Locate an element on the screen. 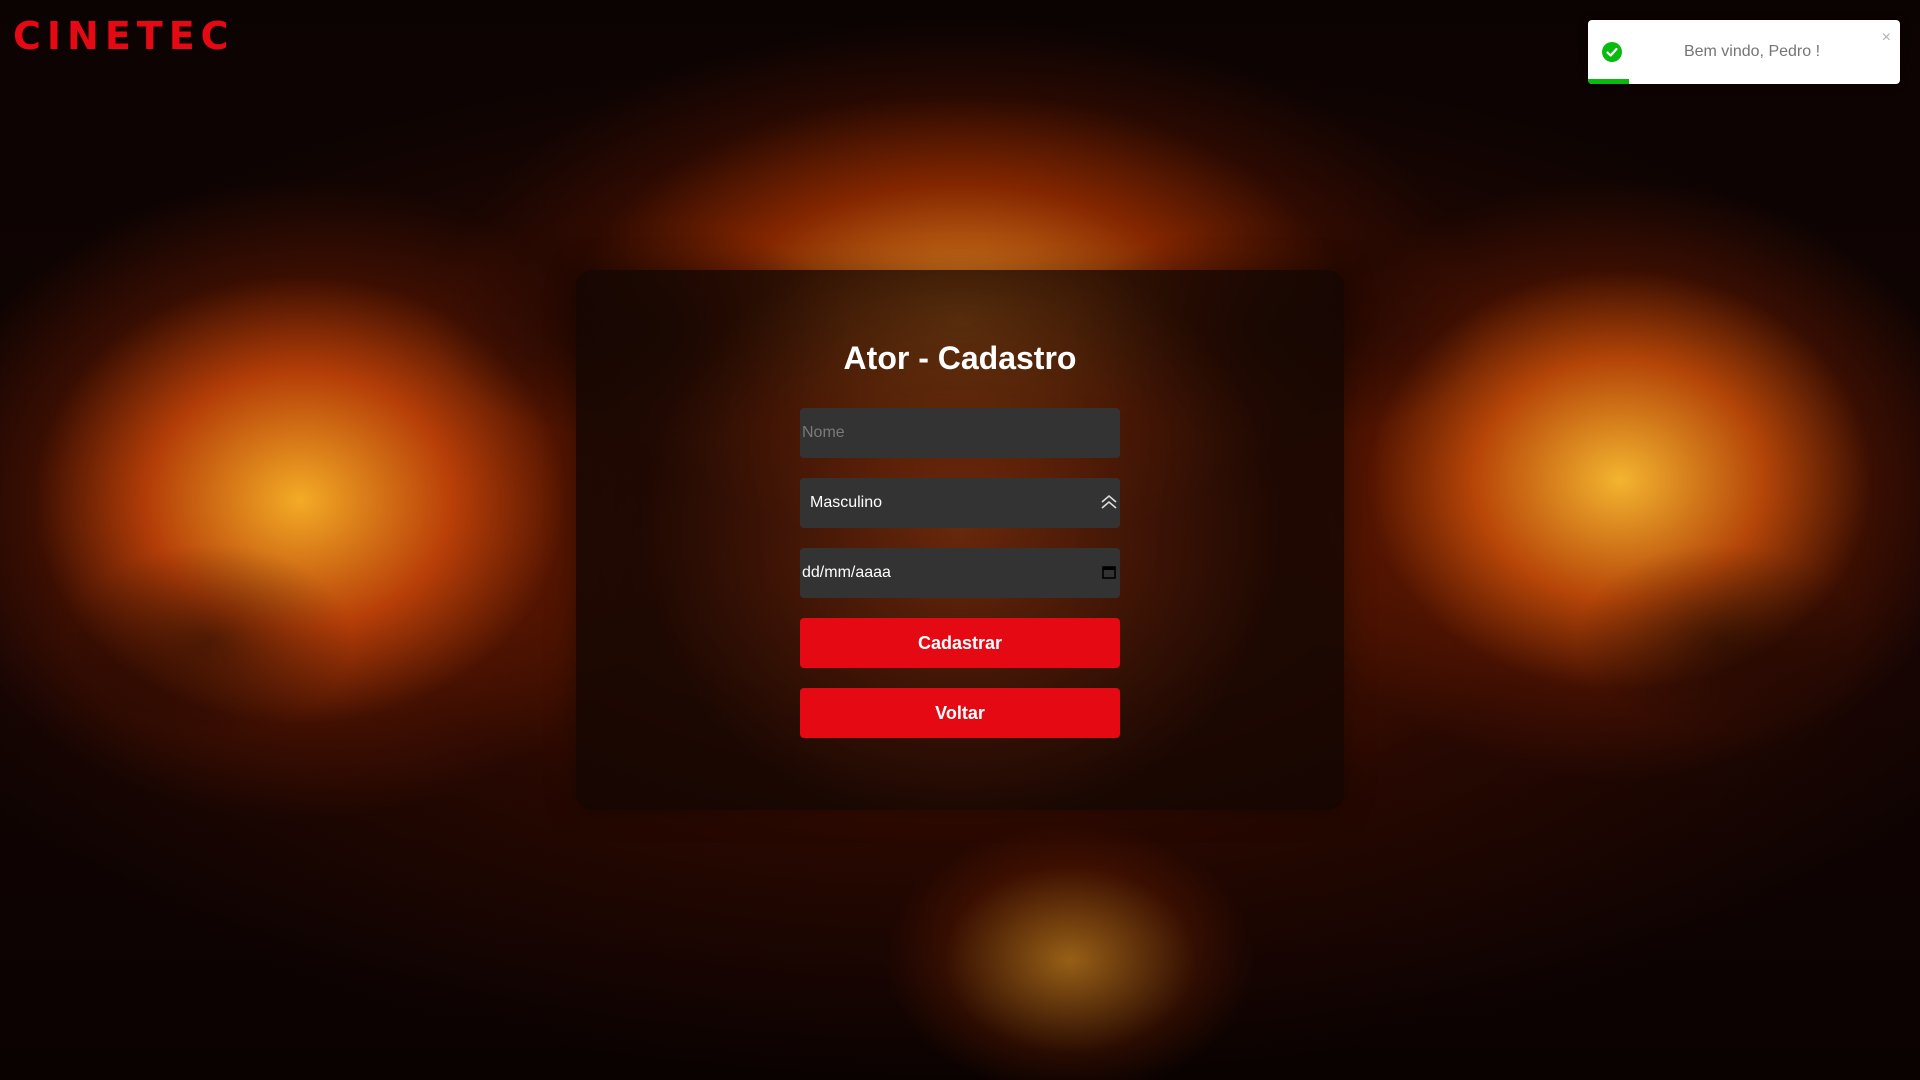 The height and width of the screenshot is (1080, 1920). nome-input is located at coordinates (960, 433).